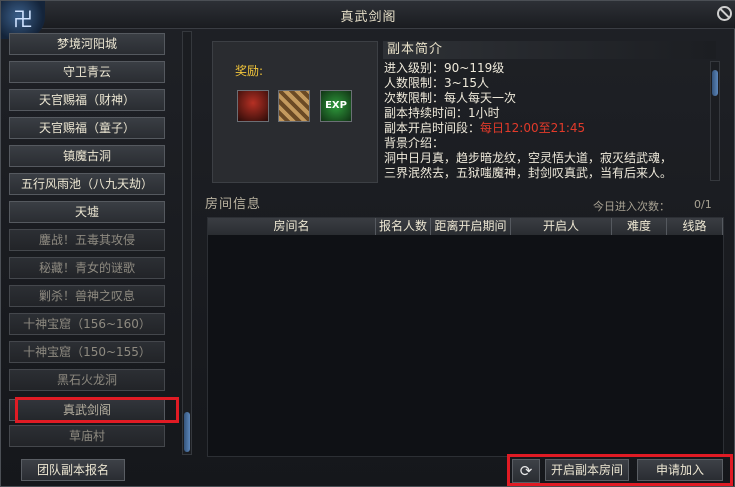 The height and width of the screenshot is (487, 735). I want to click on count-limit: 次数限制：每人每天一次, so click(450, 98).